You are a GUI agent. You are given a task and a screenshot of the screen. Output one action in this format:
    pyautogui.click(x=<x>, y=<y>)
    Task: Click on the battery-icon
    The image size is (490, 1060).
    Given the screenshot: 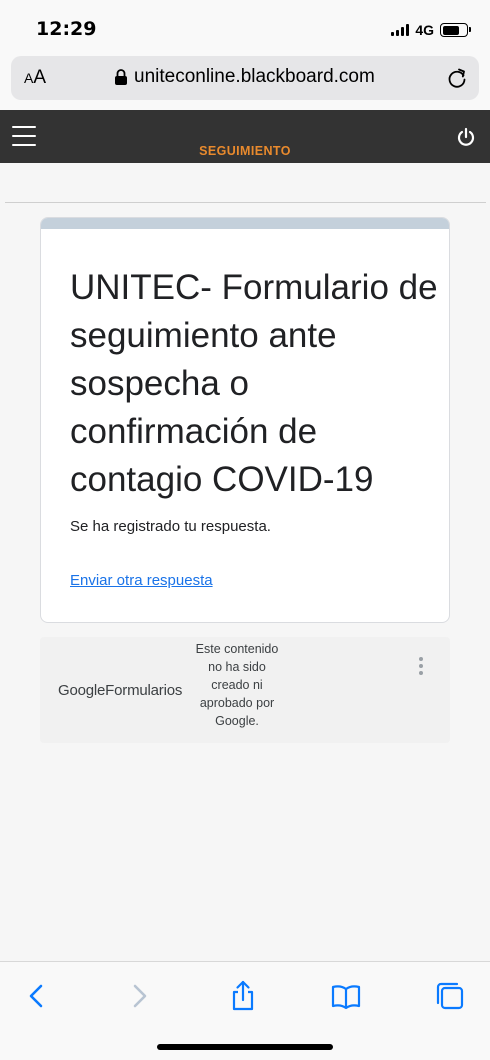 What is the action you would take?
    pyautogui.click(x=455, y=30)
    